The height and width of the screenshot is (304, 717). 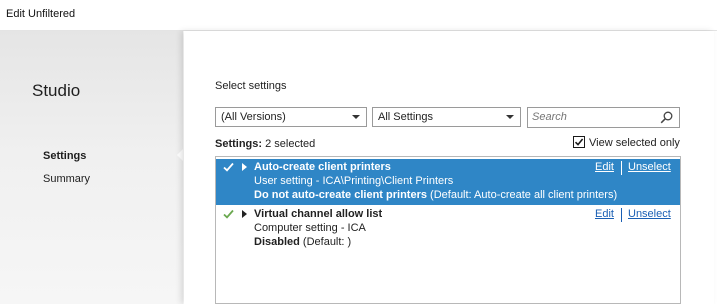 What do you see at coordinates (579, 142) in the screenshot?
I see `view-selected-only-checkbox` at bounding box center [579, 142].